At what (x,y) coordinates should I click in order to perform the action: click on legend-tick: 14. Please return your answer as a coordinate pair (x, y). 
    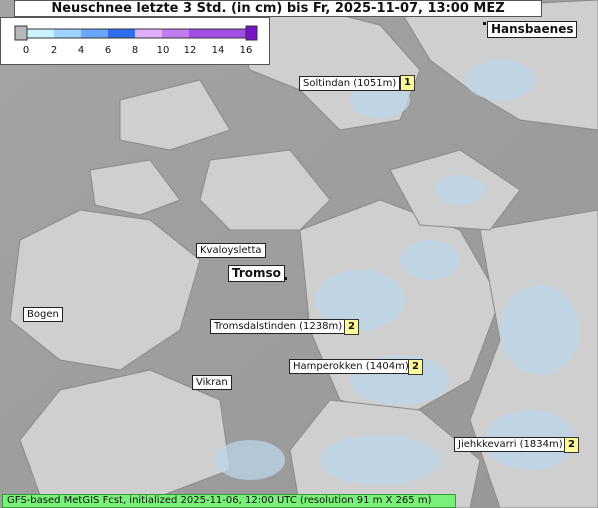
    Looking at the image, I should click on (218, 50).